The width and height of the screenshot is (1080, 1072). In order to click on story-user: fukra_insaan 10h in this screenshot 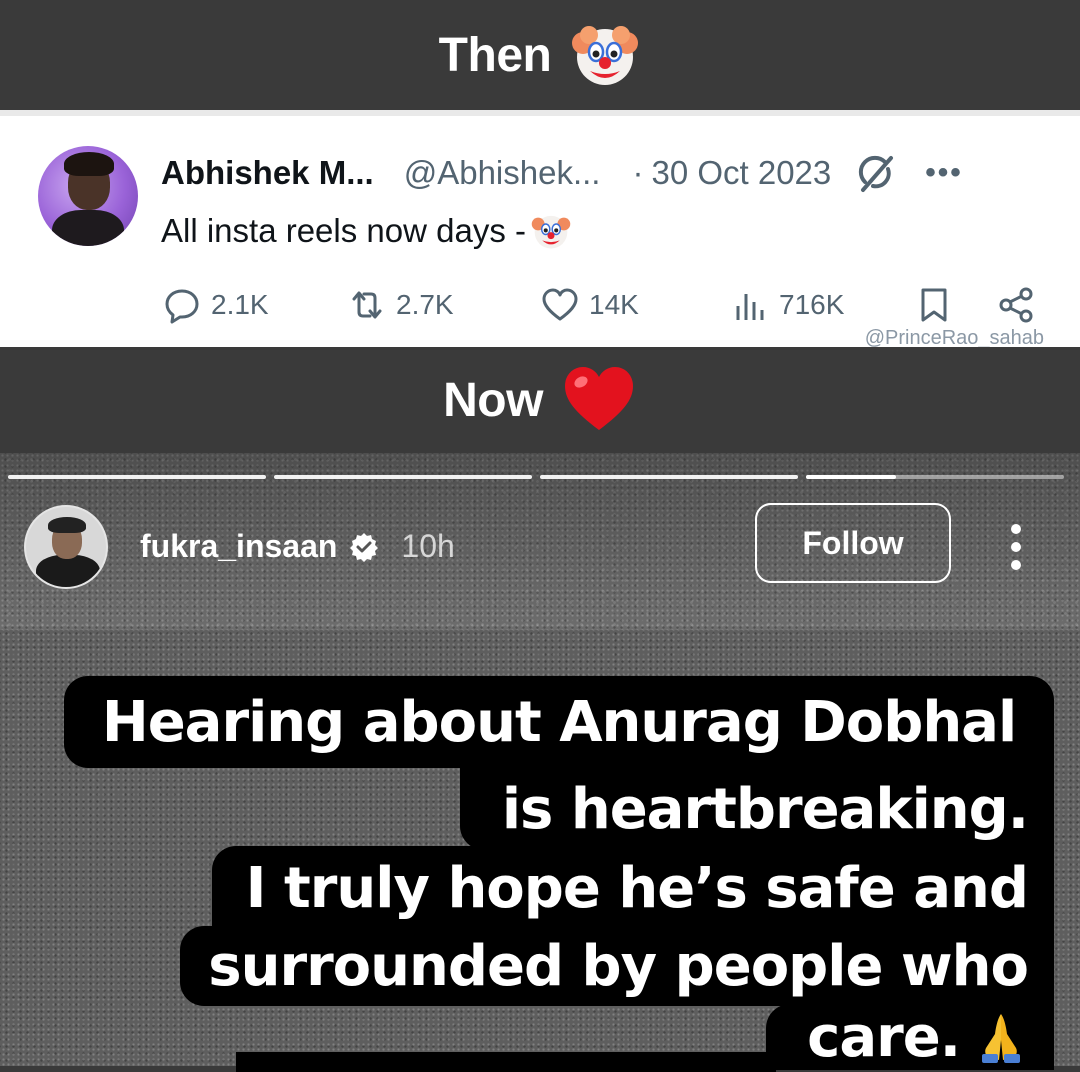, I will do `click(297, 546)`.